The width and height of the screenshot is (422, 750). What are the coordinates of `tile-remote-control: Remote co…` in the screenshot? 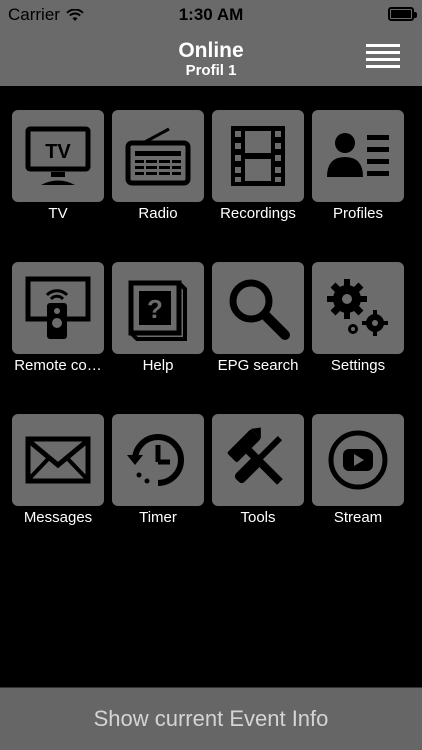 It's located at (58, 318).